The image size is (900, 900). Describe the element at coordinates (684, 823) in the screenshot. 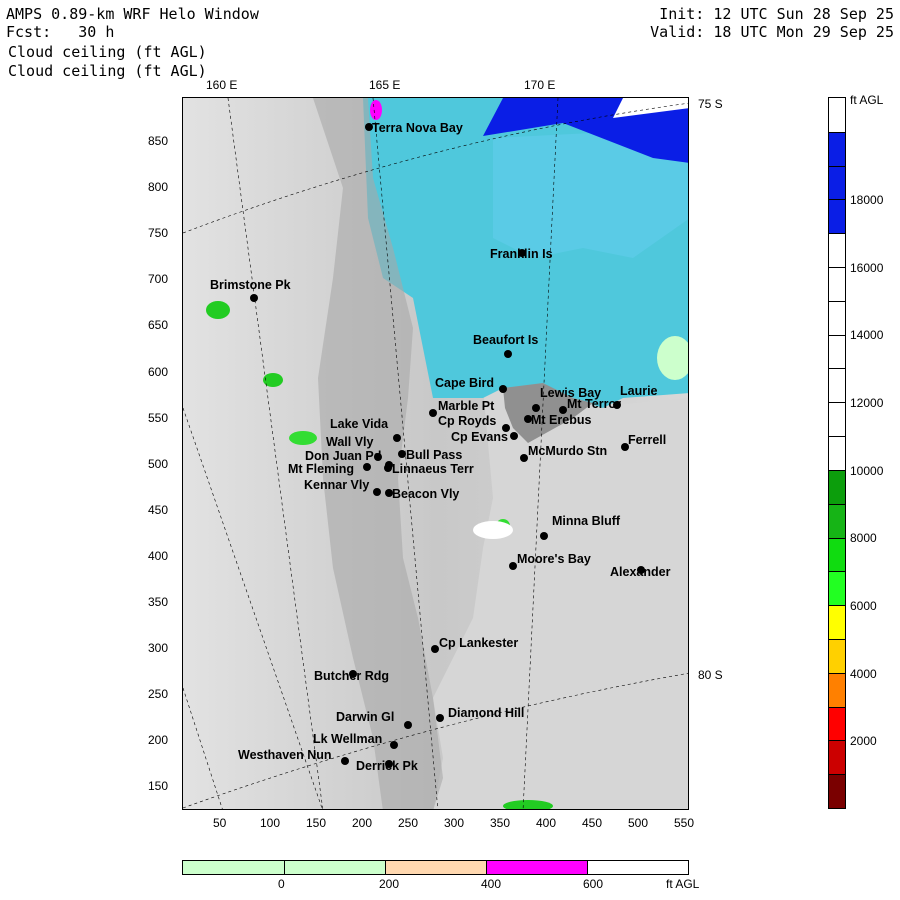

I see `x-tick-label: 550` at that location.